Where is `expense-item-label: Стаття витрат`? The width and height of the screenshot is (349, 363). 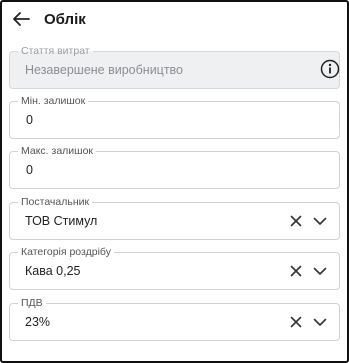 expense-item-label: Стаття витрат is located at coordinates (55, 51).